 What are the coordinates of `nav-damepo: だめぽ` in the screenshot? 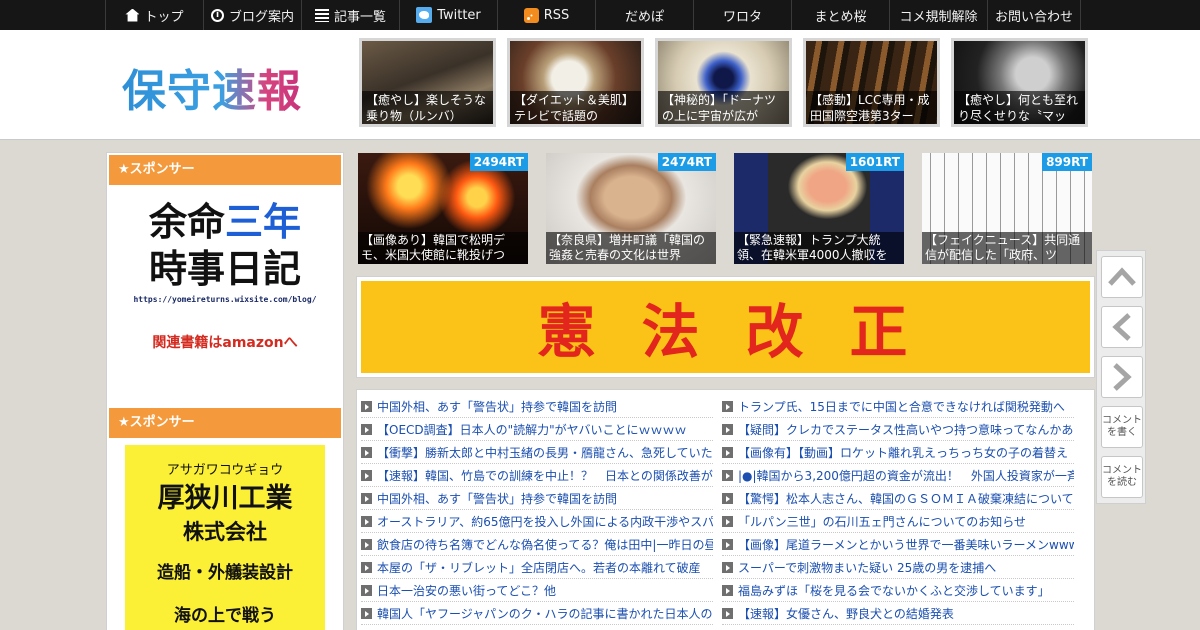 It's located at (644, 15).